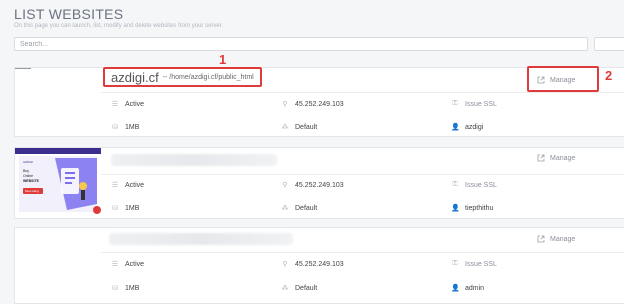  Describe the element at coordinates (135, 77) in the screenshot. I see `website-domain-link: azdigi.cf` at that location.